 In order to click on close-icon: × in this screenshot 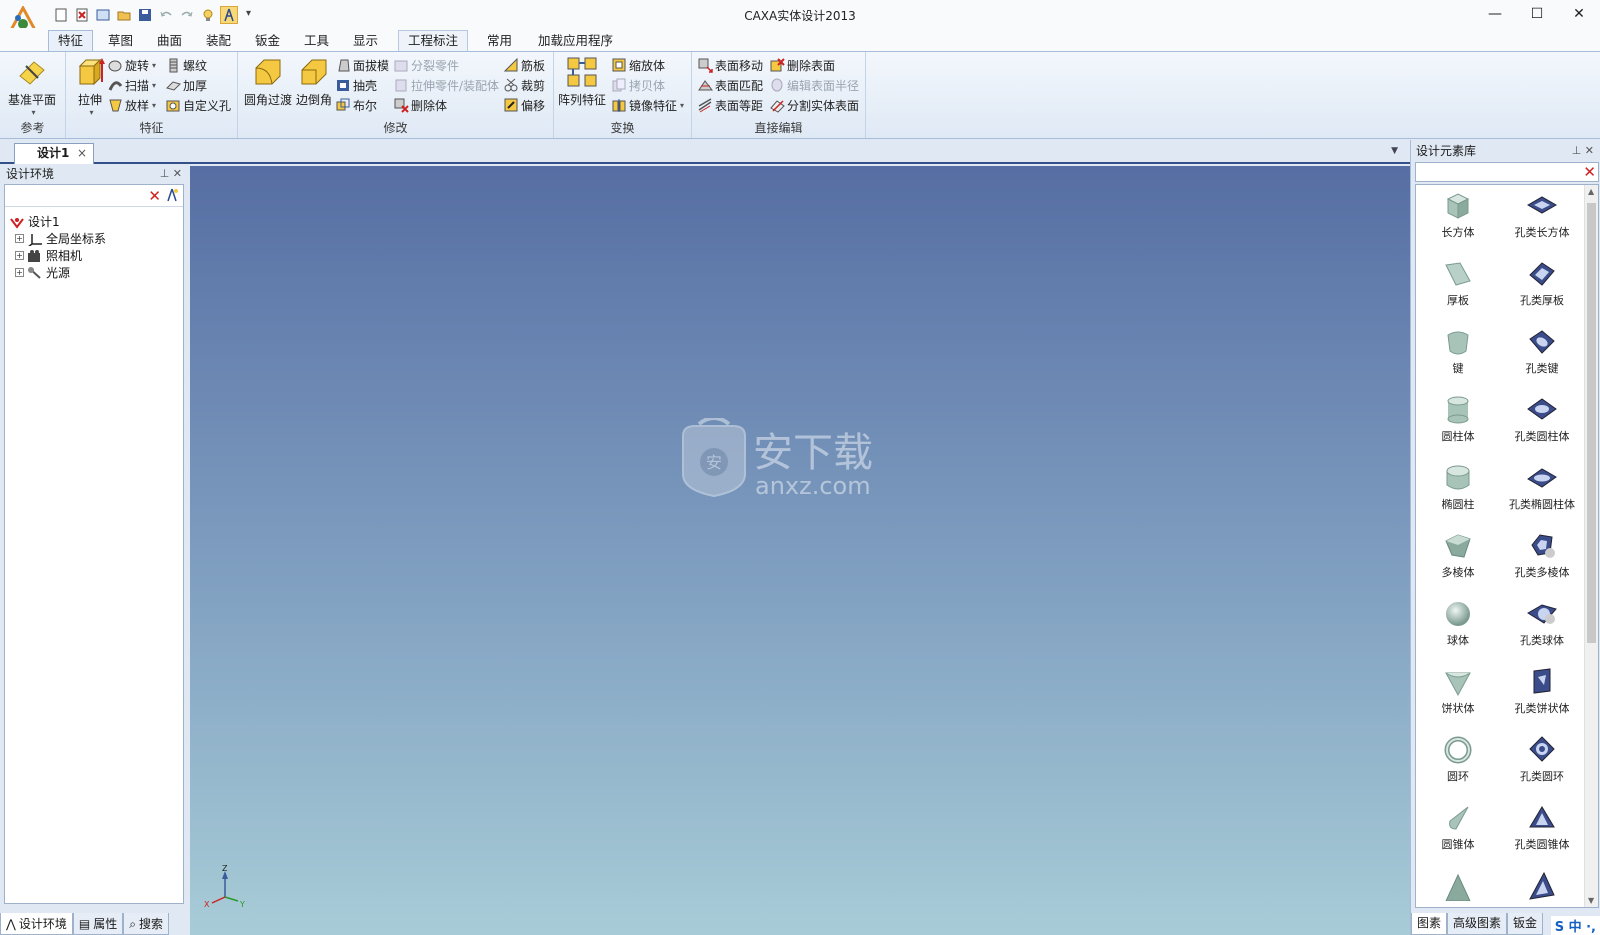, I will do `click(82, 153)`.